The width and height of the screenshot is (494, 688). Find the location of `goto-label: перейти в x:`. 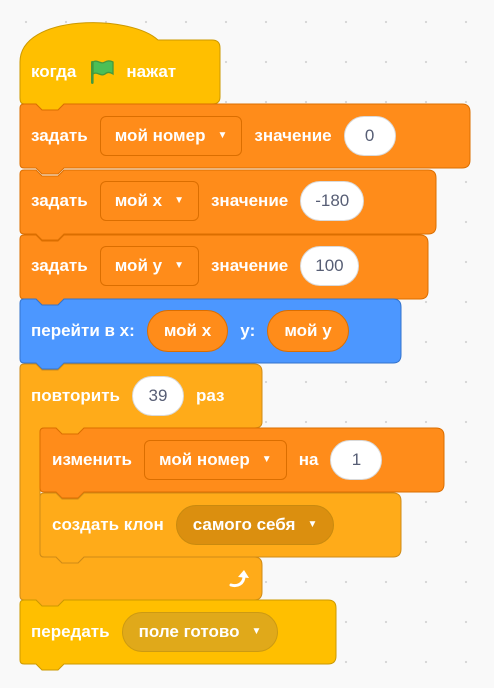

goto-label: перейти в x: is located at coordinates (83, 330).